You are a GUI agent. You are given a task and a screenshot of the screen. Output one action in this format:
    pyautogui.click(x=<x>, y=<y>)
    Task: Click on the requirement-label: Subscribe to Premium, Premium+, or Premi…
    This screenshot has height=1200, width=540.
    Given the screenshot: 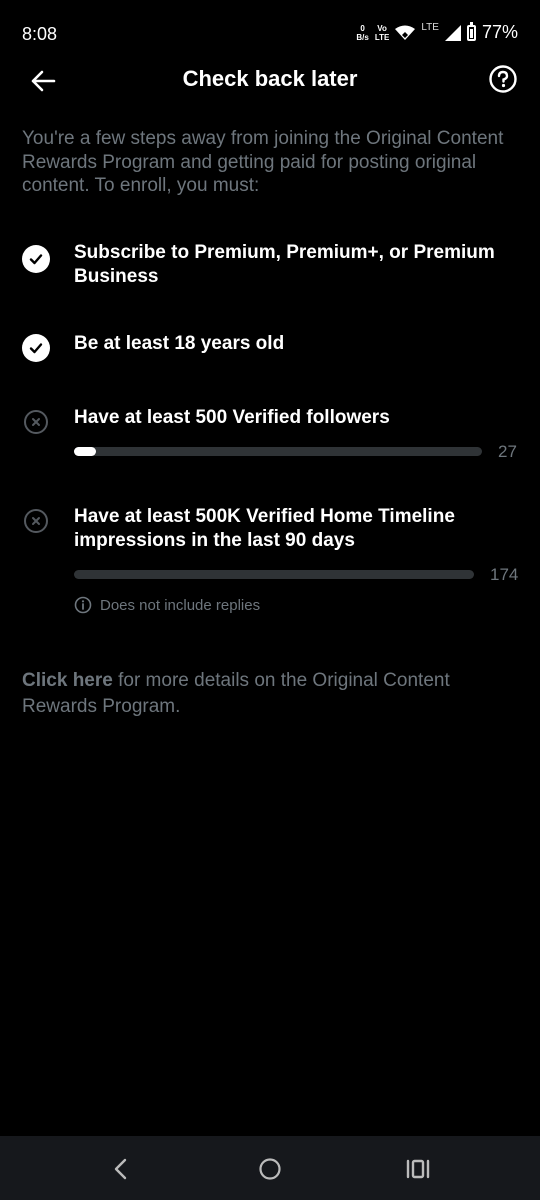 What is the action you would take?
    pyautogui.click(x=284, y=264)
    